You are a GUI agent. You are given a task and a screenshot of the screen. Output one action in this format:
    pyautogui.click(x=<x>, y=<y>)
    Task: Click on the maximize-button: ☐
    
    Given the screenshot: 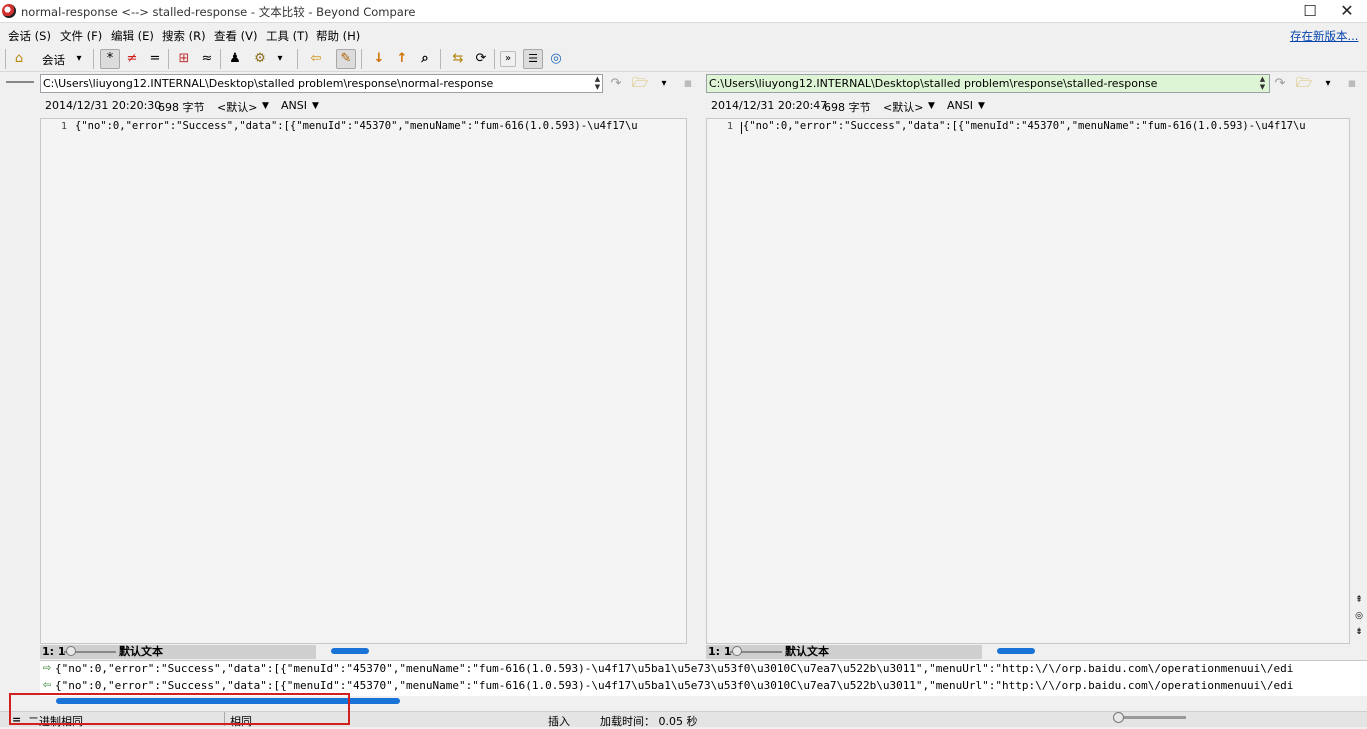 What is the action you would take?
    pyautogui.click(x=1310, y=11)
    